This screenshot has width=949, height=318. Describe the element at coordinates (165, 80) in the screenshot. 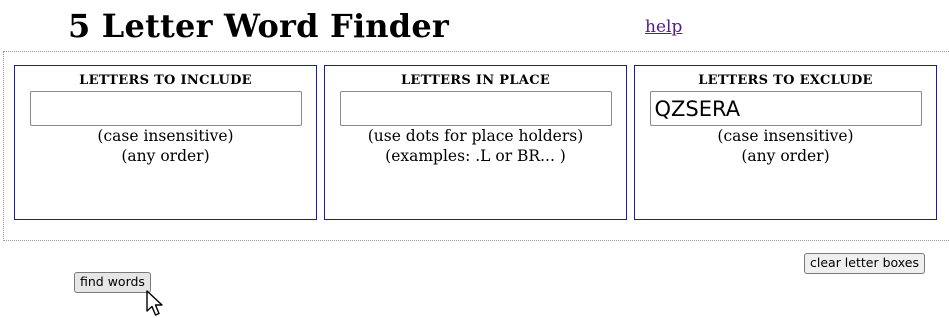

I see `include-letters-heading: LETTERS TO INCLUDE` at that location.